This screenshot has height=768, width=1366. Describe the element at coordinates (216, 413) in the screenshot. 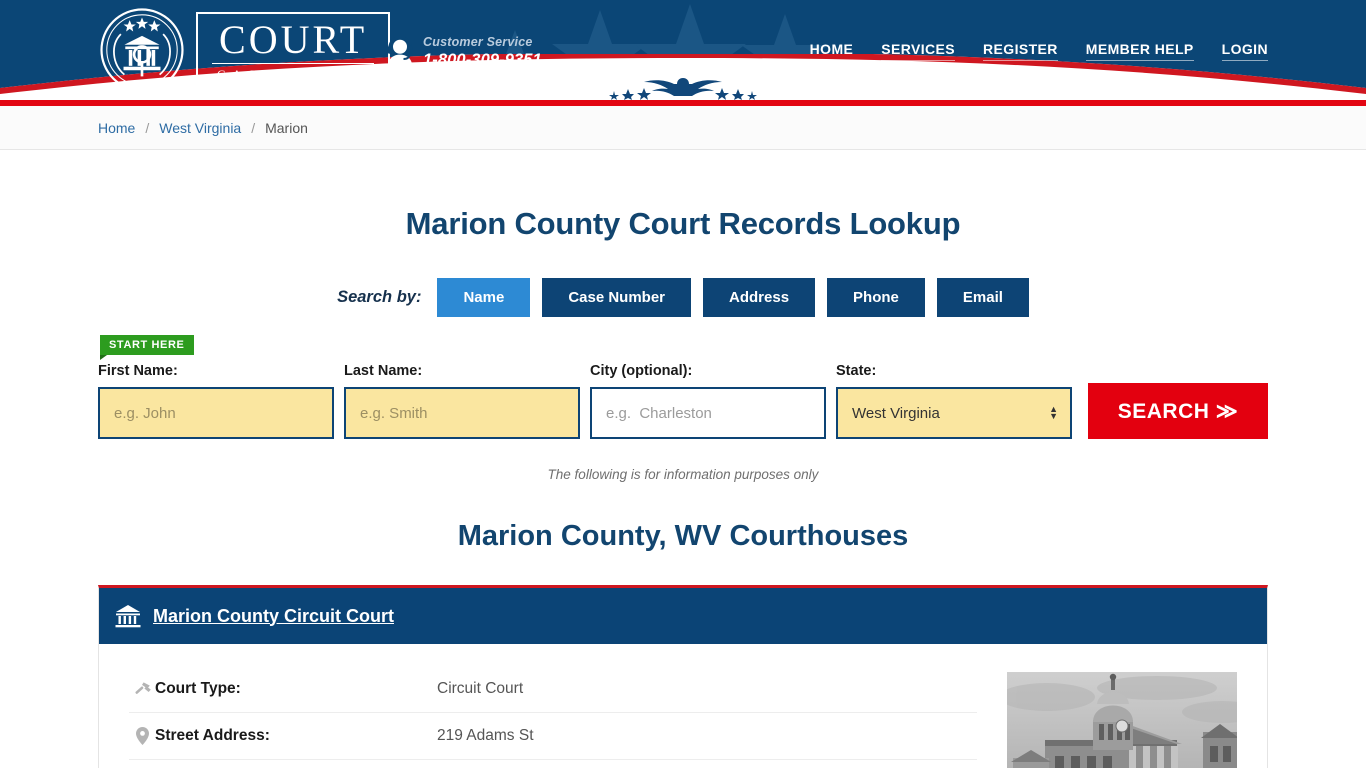

I see `first-name-input` at that location.